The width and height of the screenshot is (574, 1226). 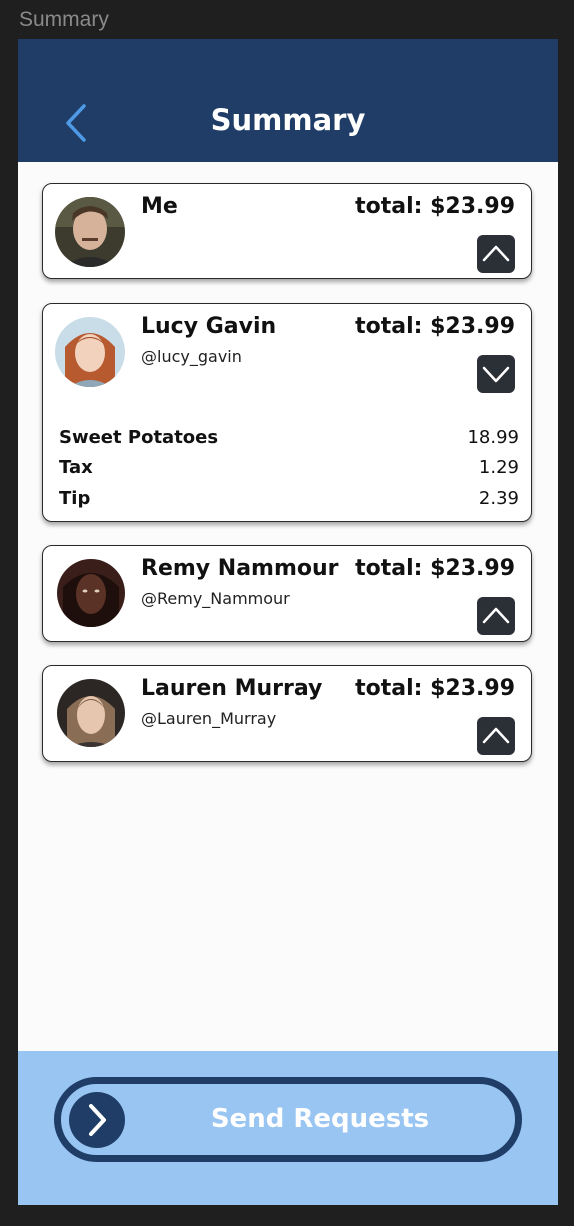 I want to click on chevron-right-icon, so click(x=97, y=1120).